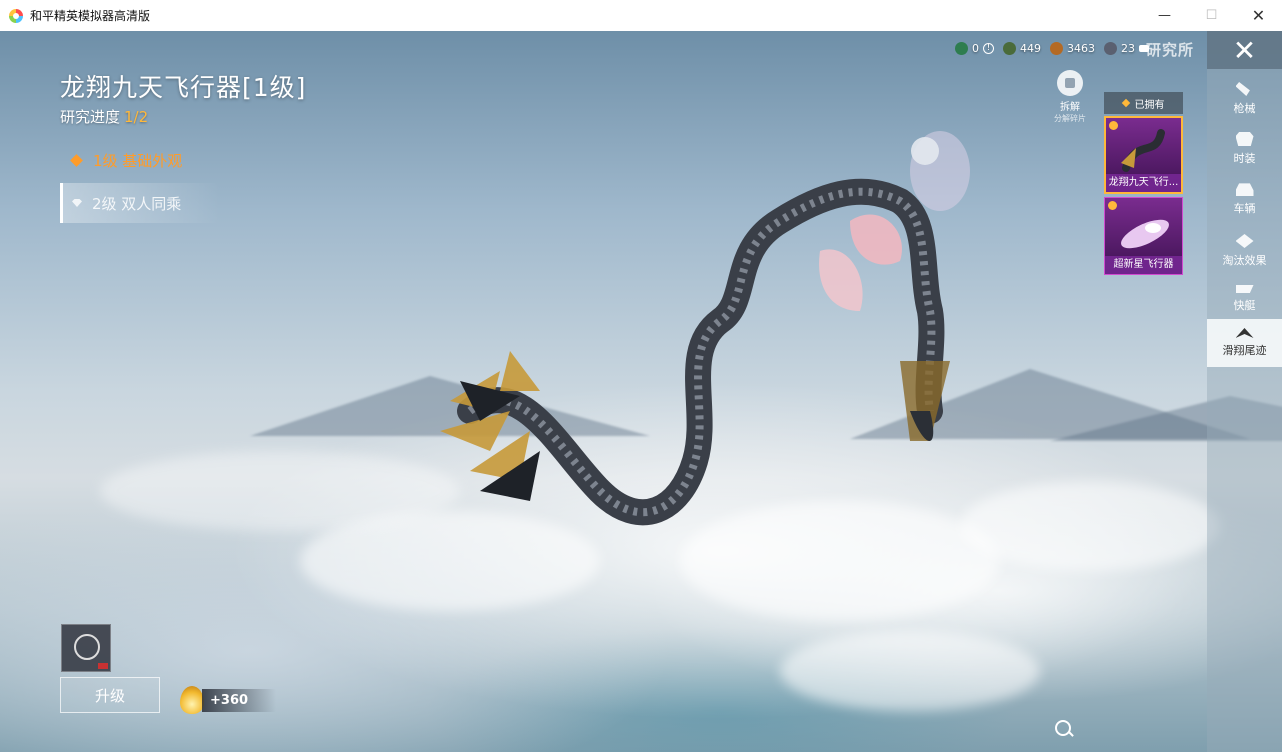  I want to click on disassemble-sub-label: 分解碎片, so click(1070, 118).